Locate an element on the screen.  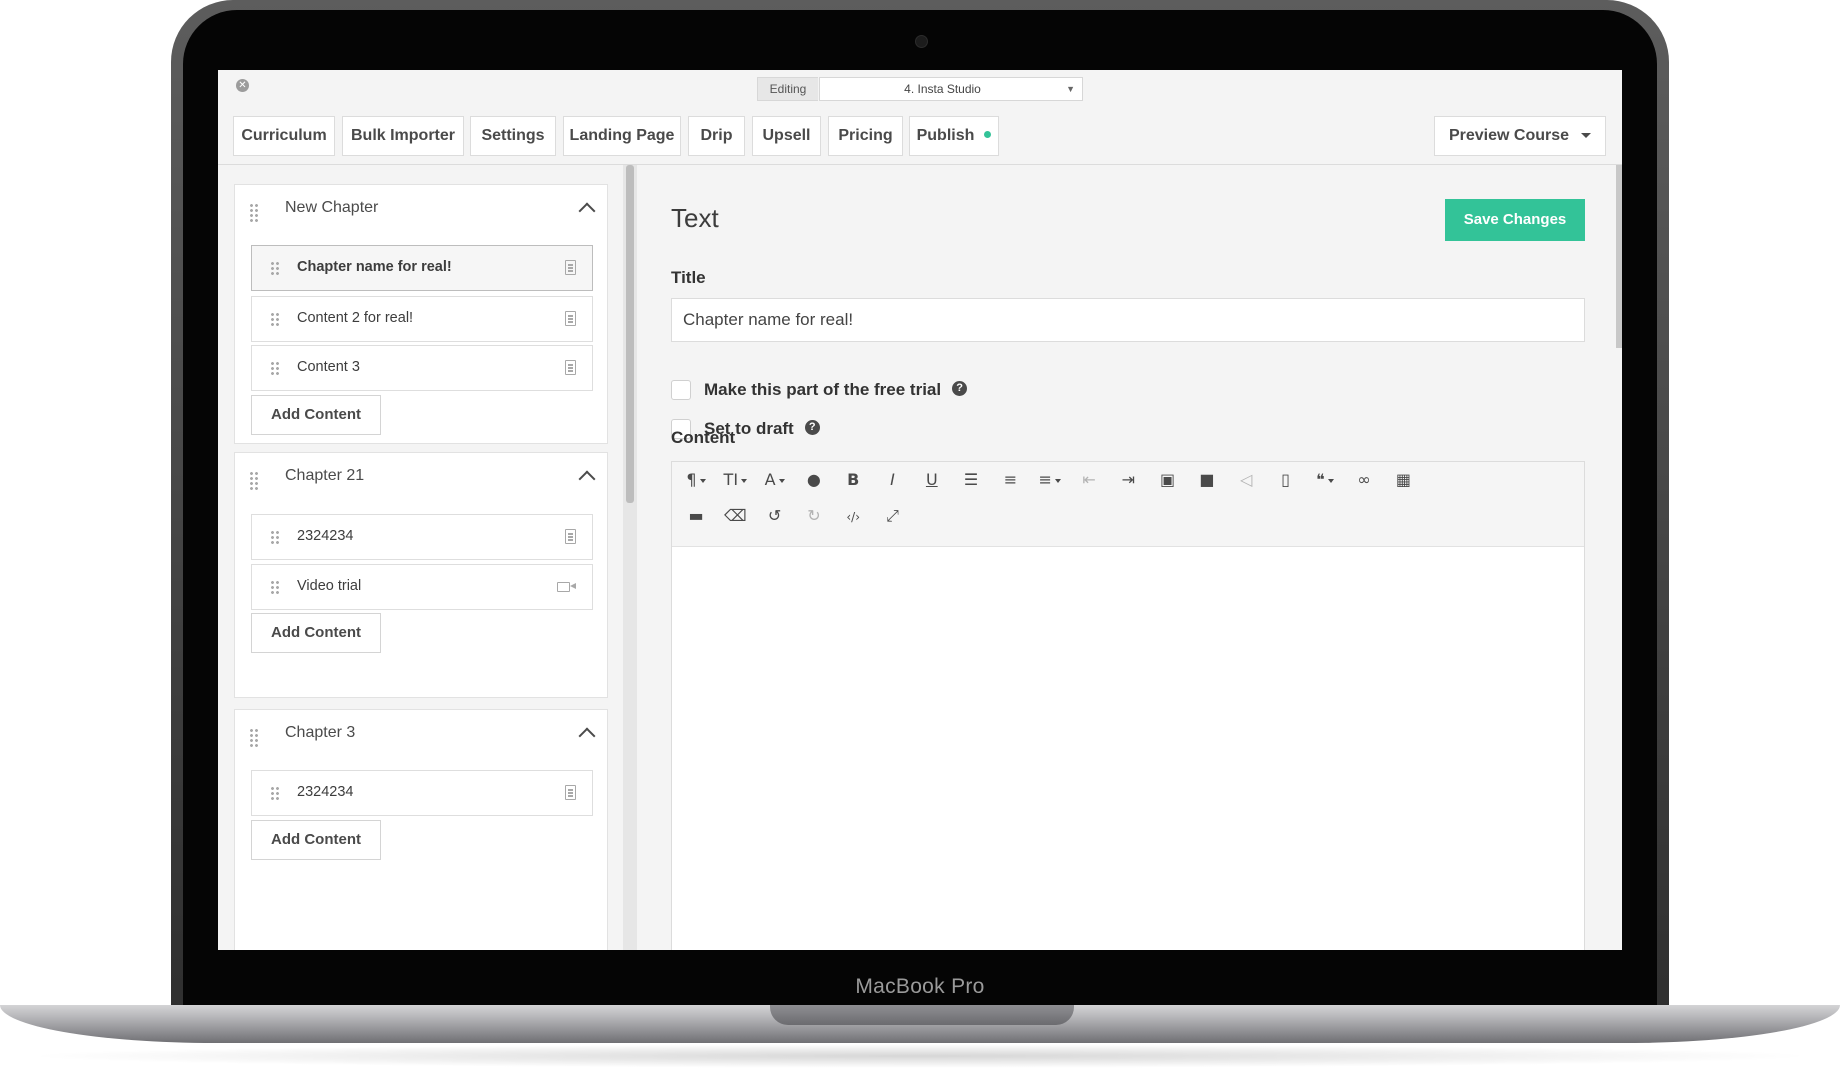
close-icon: ✕ is located at coordinates (242, 85).